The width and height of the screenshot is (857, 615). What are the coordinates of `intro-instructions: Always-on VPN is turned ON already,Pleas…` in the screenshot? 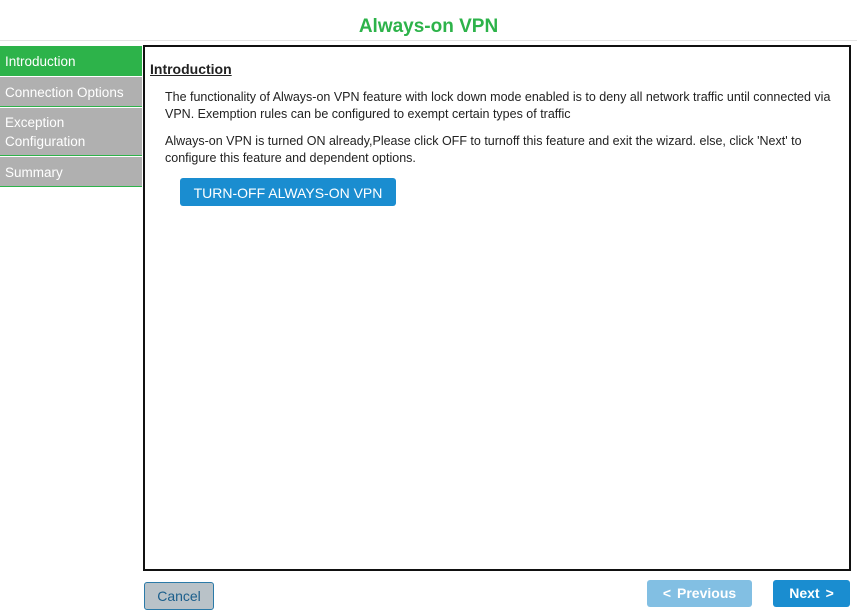 It's located at (483, 149).